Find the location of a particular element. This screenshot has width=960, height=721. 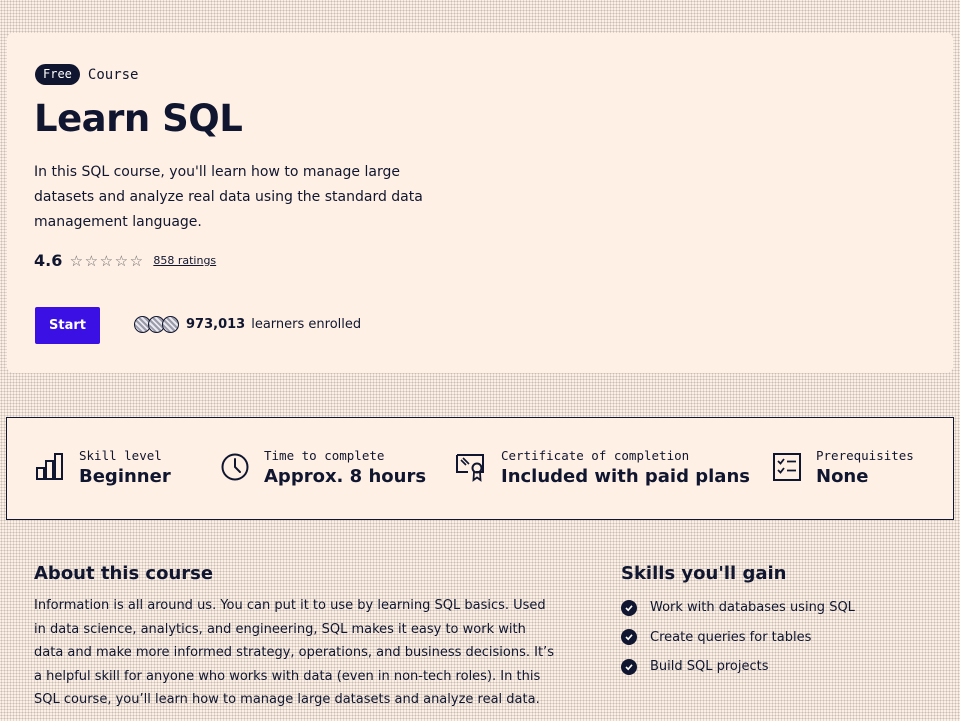

stat-value: None is located at coordinates (842, 476).